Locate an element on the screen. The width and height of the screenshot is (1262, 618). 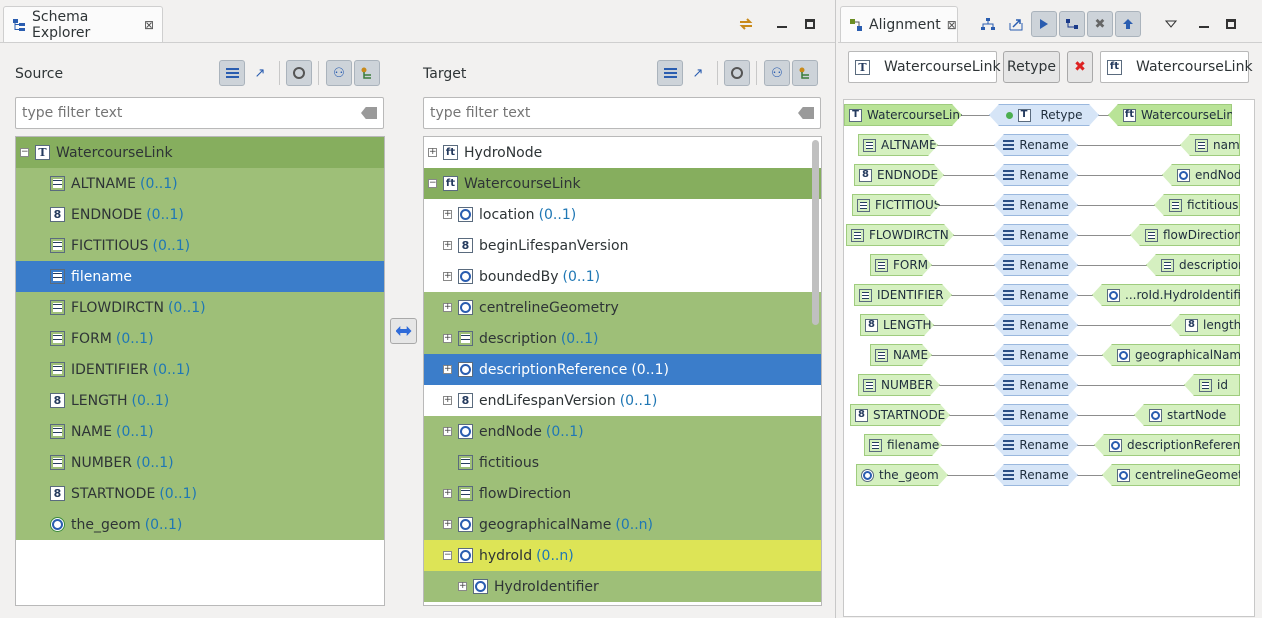
source-property-node: NAME is located at coordinates (901, 355).